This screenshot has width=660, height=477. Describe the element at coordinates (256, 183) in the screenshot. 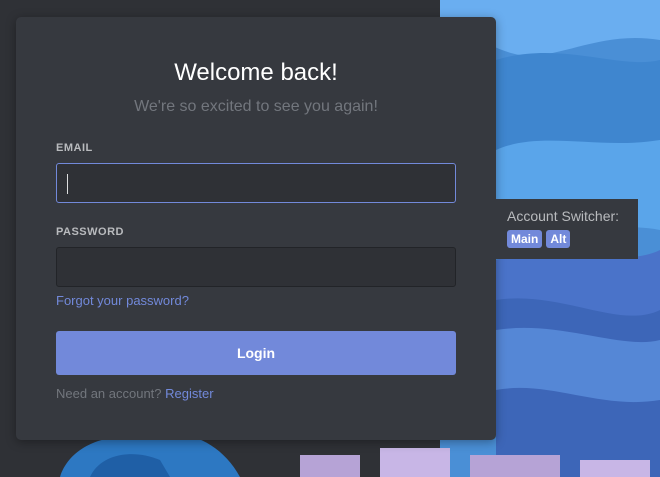

I see `email-field` at that location.